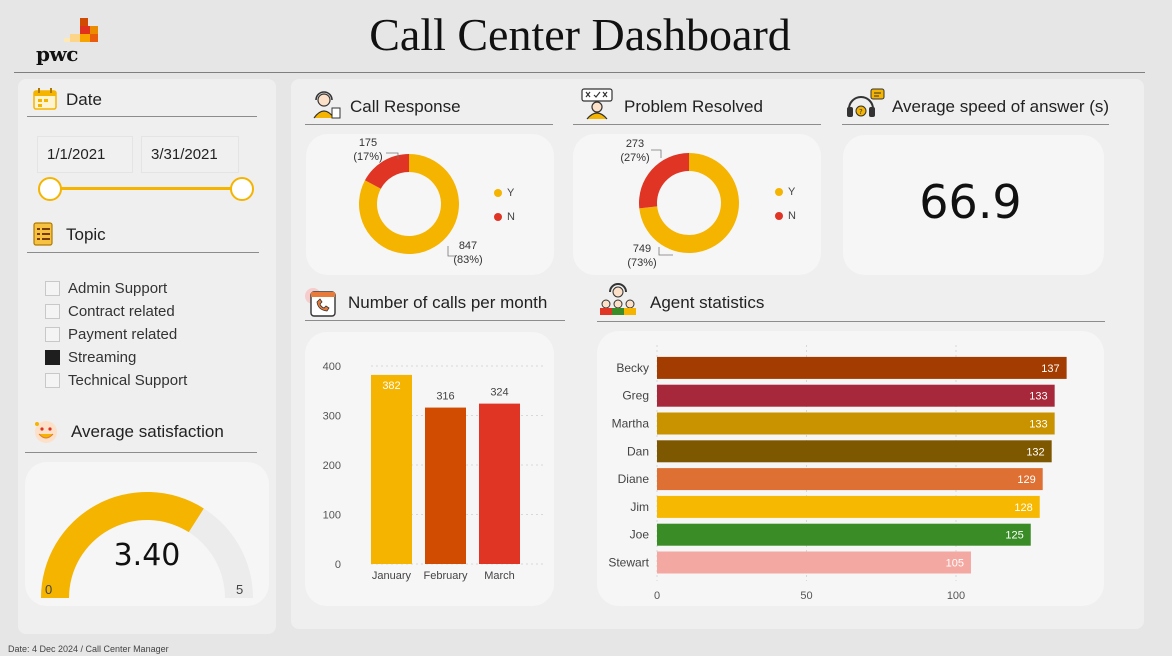  What do you see at coordinates (499, 483) in the screenshot?
I see `bar-march` at bounding box center [499, 483].